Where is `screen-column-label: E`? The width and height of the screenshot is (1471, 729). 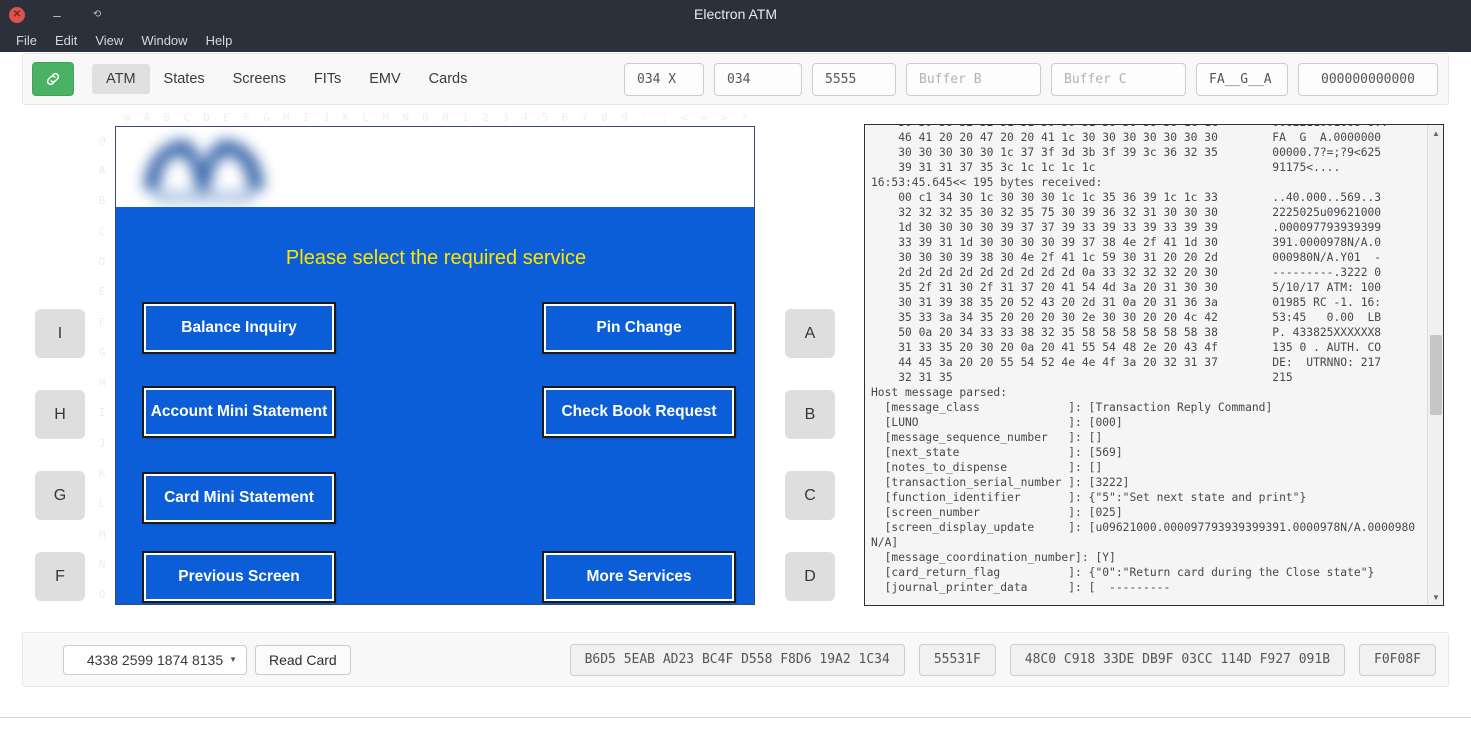
screen-column-label: E is located at coordinates (226, 117).